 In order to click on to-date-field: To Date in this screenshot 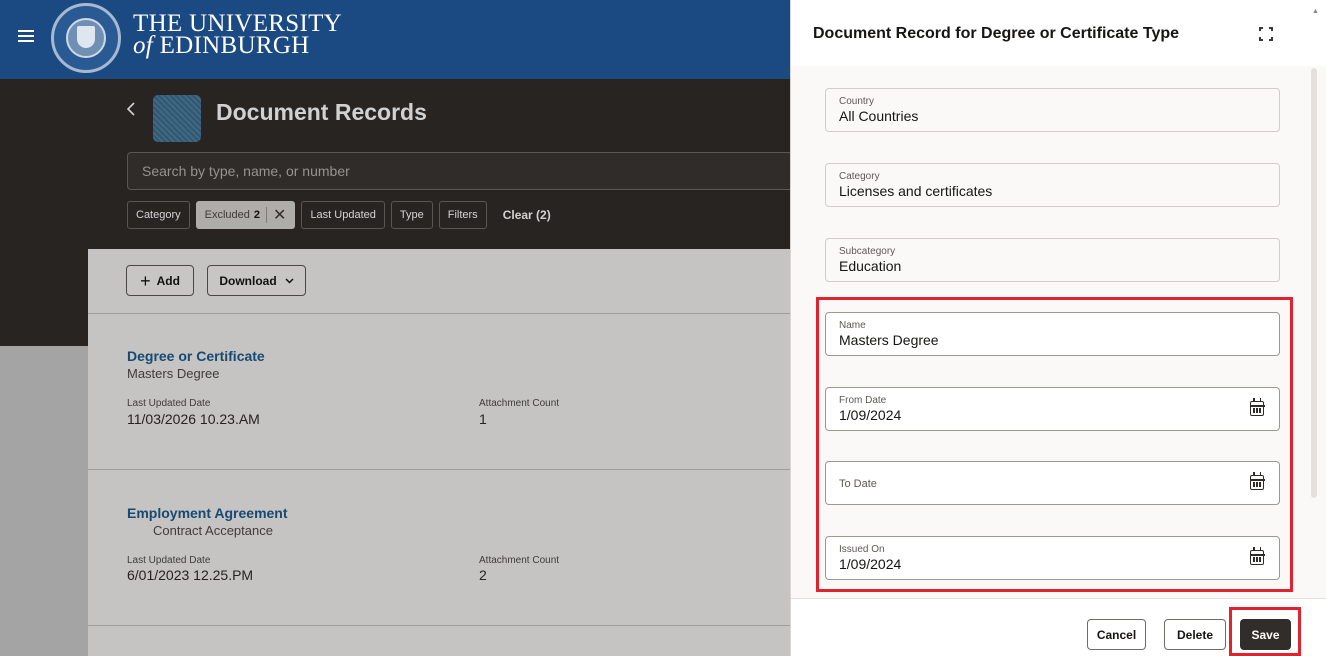, I will do `click(1052, 483)`.